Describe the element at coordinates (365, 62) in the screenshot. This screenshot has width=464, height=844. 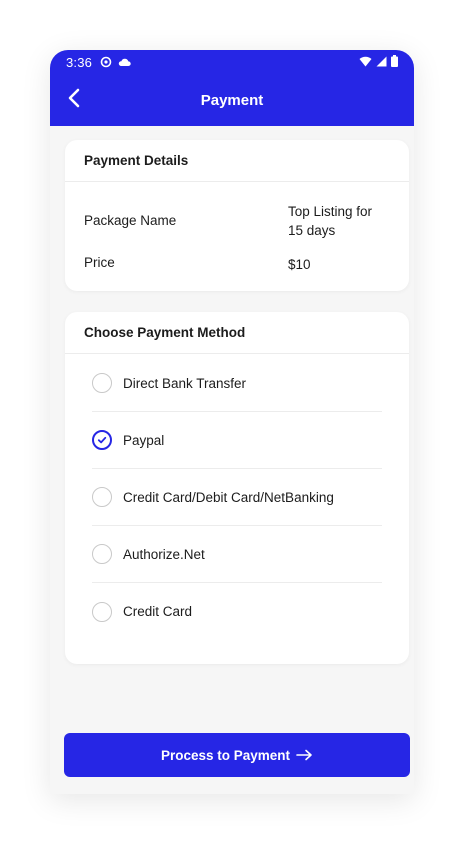
I see `wifi-icon` at that location.